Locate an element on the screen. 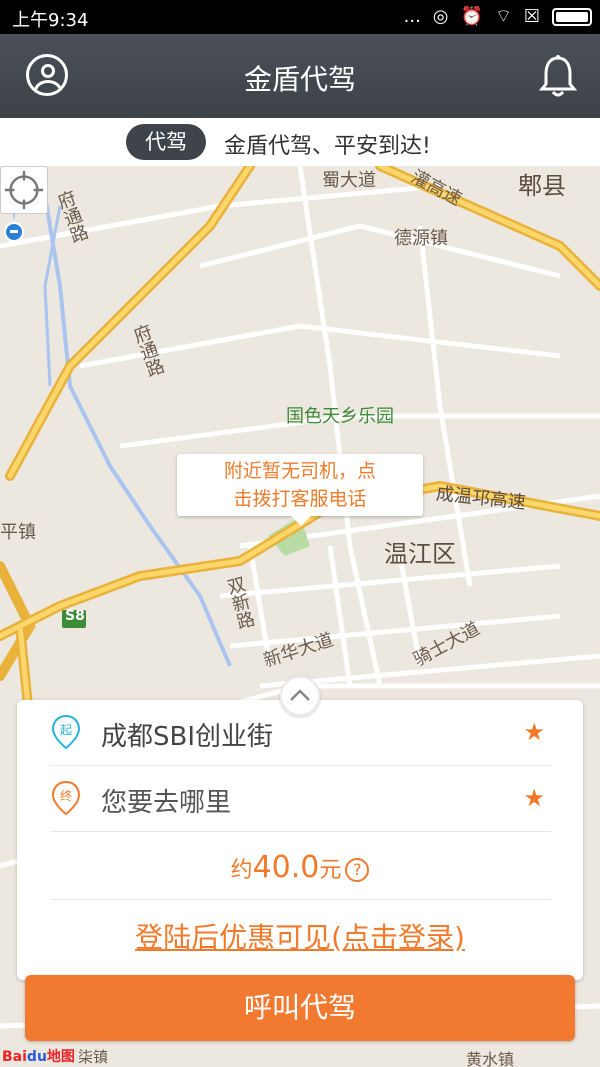  status-time: 上午9:34 is located at coordinates (50, 20).